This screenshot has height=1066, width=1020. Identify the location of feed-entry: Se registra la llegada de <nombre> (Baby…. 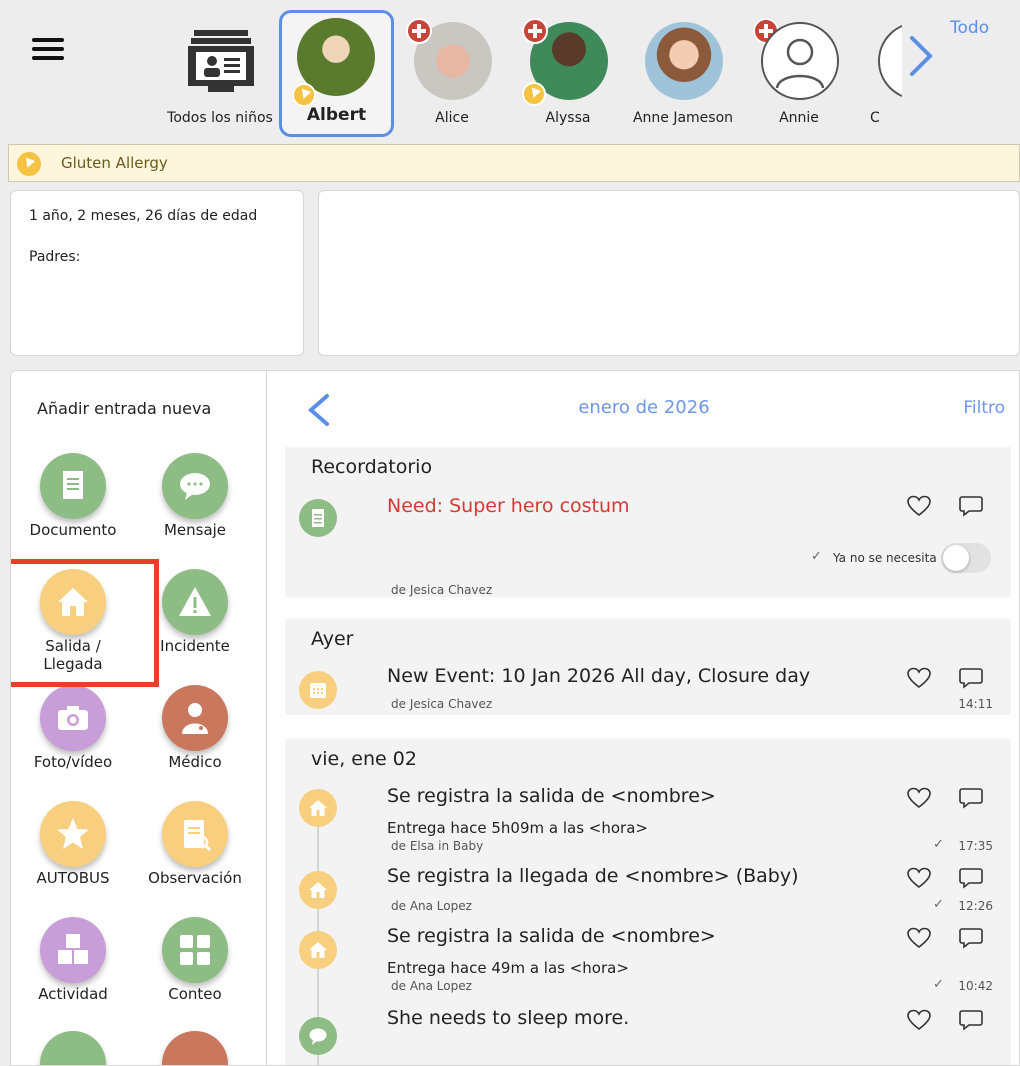
(648, 891).